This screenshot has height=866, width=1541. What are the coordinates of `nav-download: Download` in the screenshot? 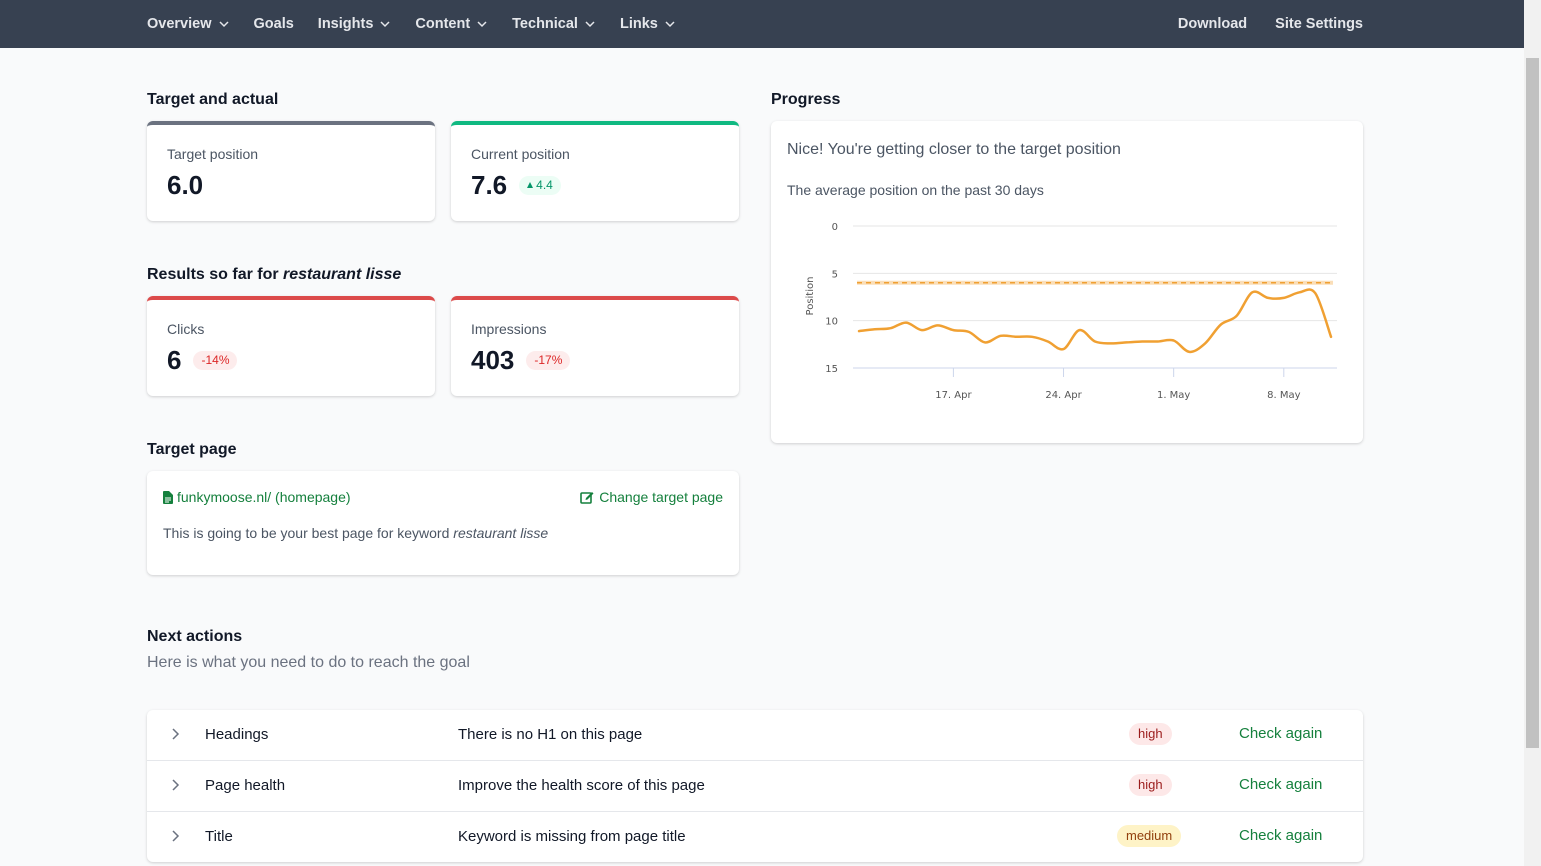 It's located at (1212, 24).